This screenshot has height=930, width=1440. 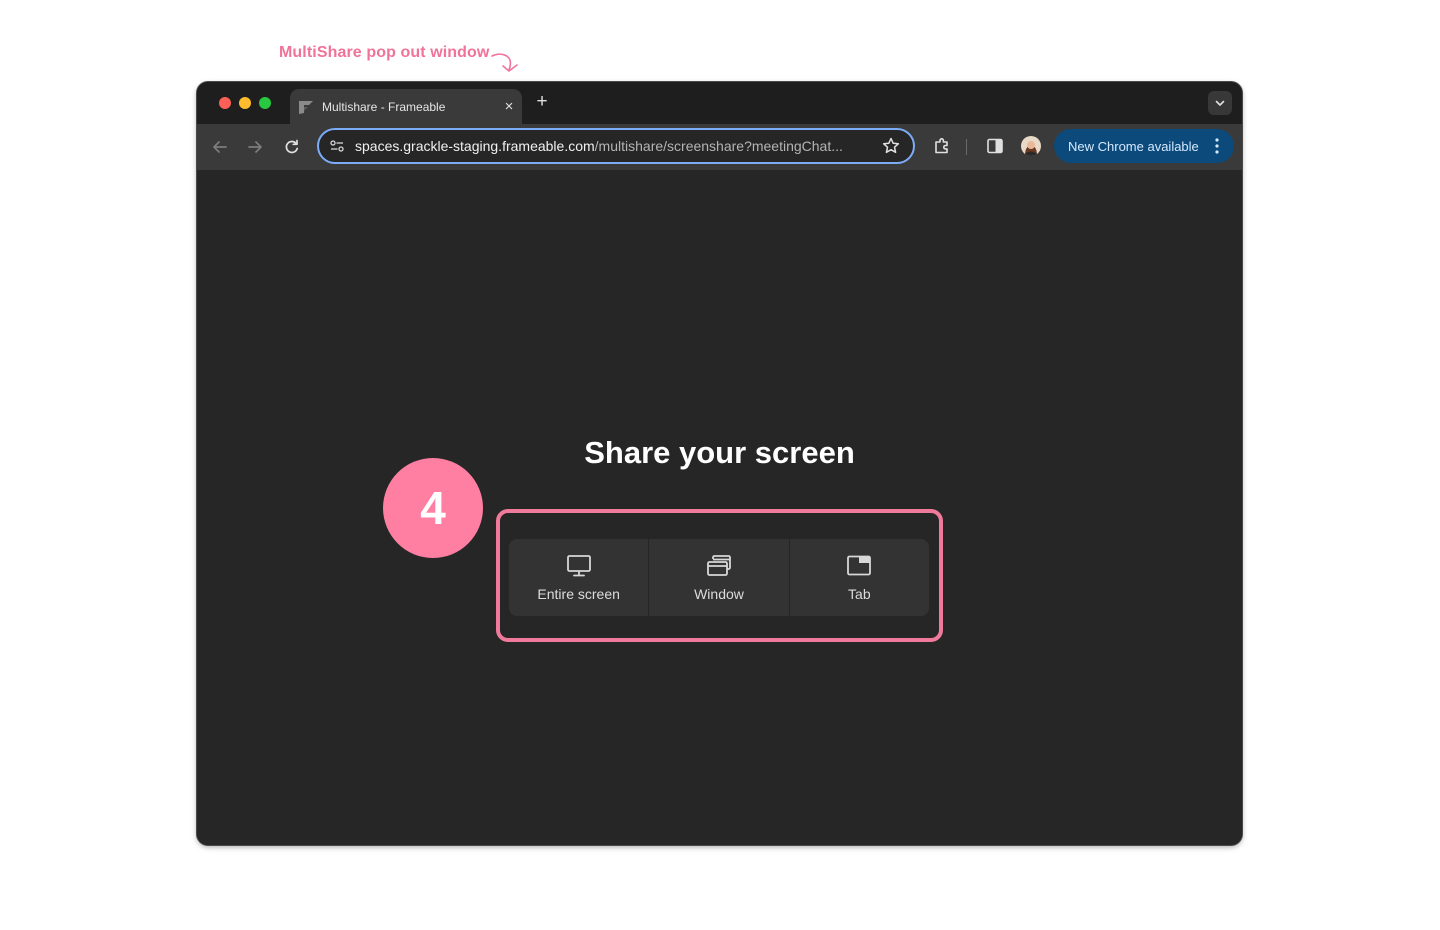 I want to click on tab-close-icon: ×, so click(x=509, y=106).